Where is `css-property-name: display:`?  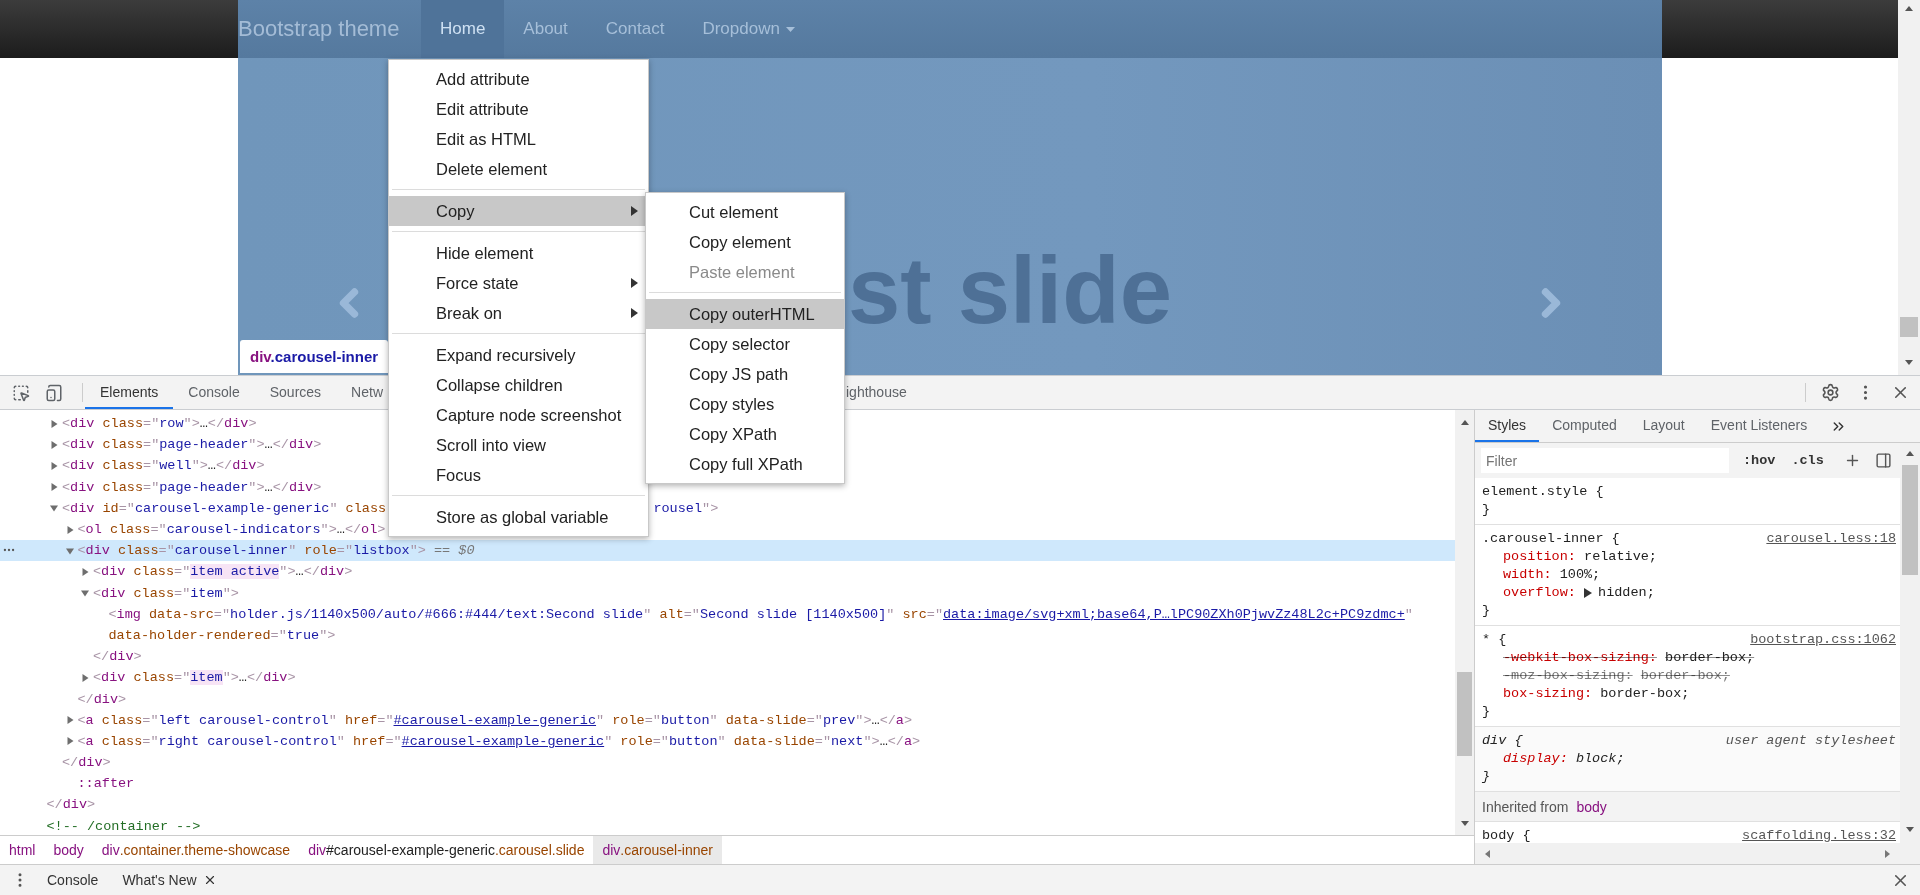
css-property-name: display: is located at coordinates (1535, 759).